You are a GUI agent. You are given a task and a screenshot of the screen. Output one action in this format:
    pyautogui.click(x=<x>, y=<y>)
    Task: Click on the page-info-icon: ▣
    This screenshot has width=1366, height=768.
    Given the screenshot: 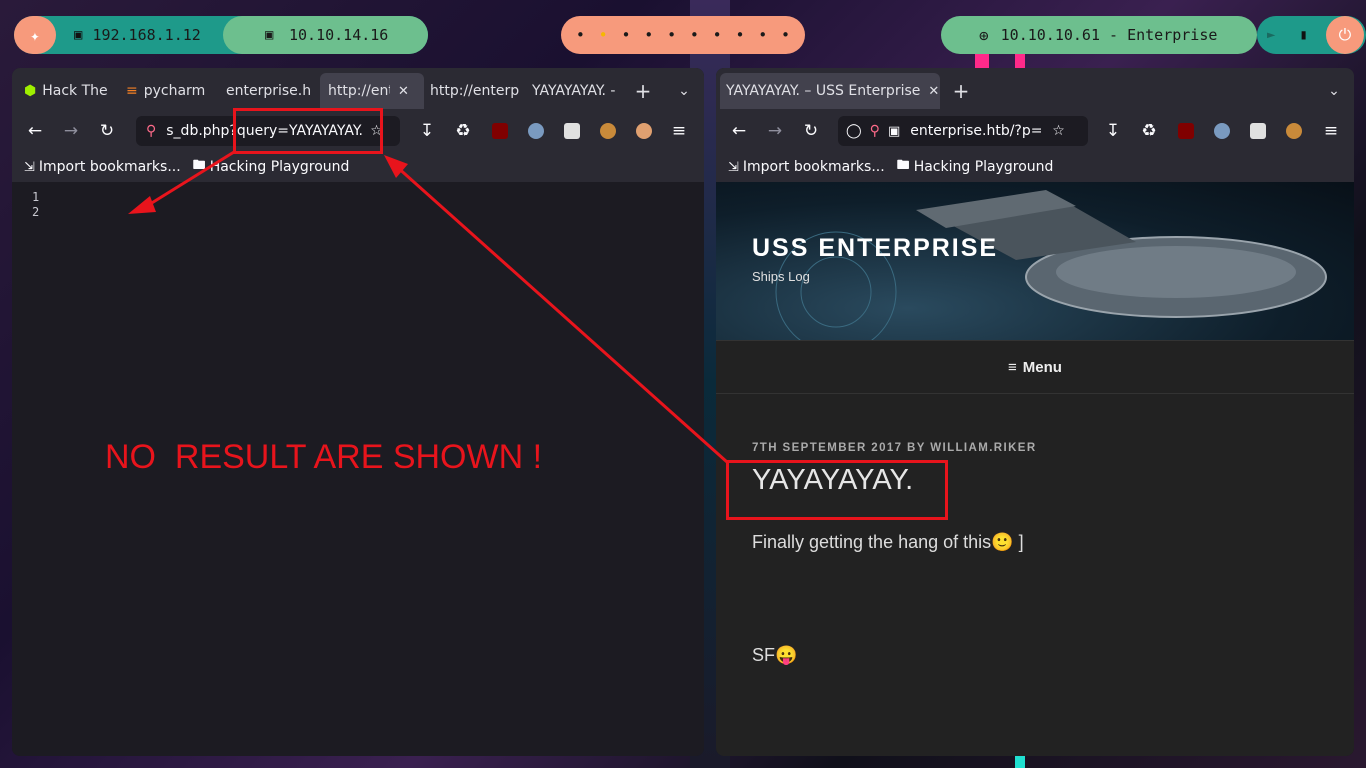 What is the action you would take?
    pyautogui.click(x=894, y=131)
    